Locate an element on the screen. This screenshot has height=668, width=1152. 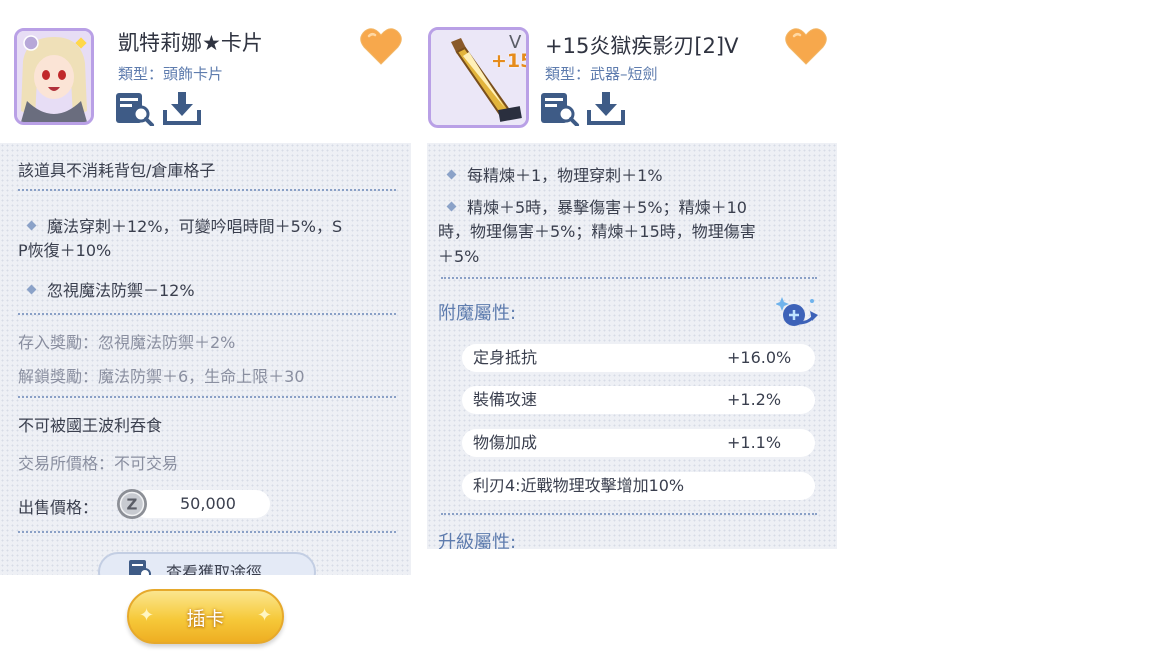
weapon-refine-1: 每精煉＋1，物理穿刺＋1% is located at coordinates (554, 174).